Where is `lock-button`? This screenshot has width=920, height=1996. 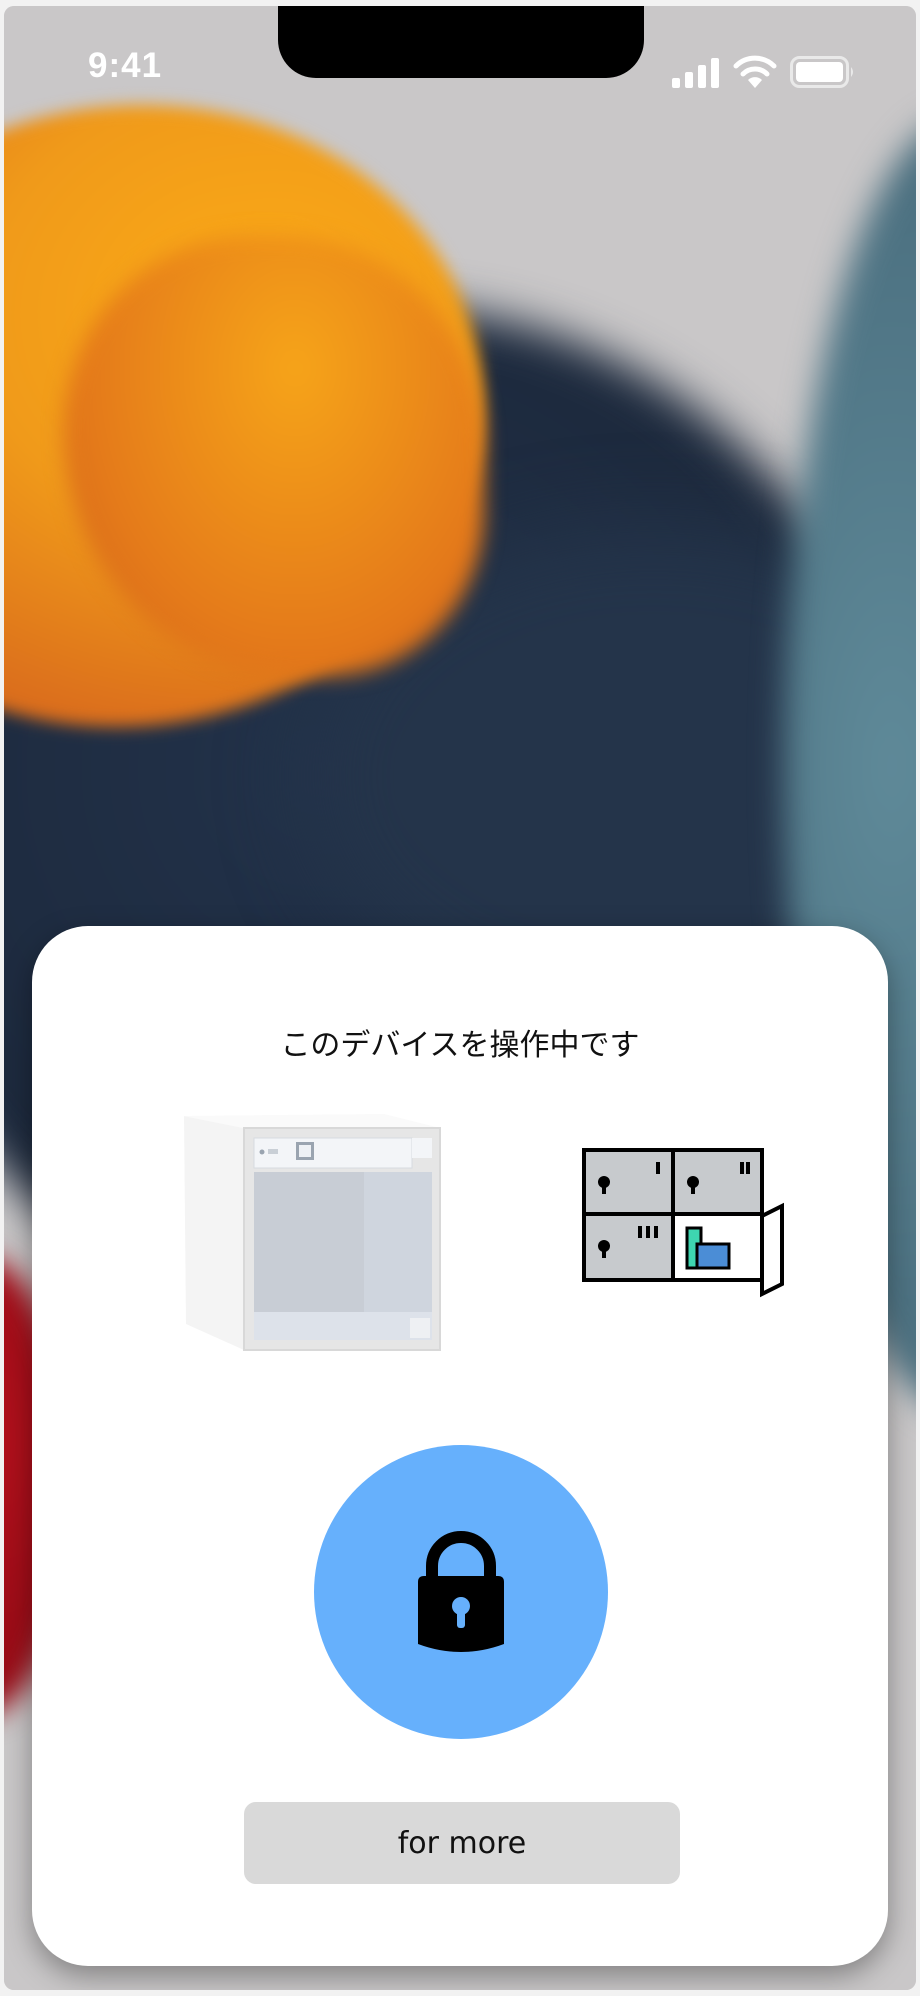
lock-button is located at coordinates (461, 1592).